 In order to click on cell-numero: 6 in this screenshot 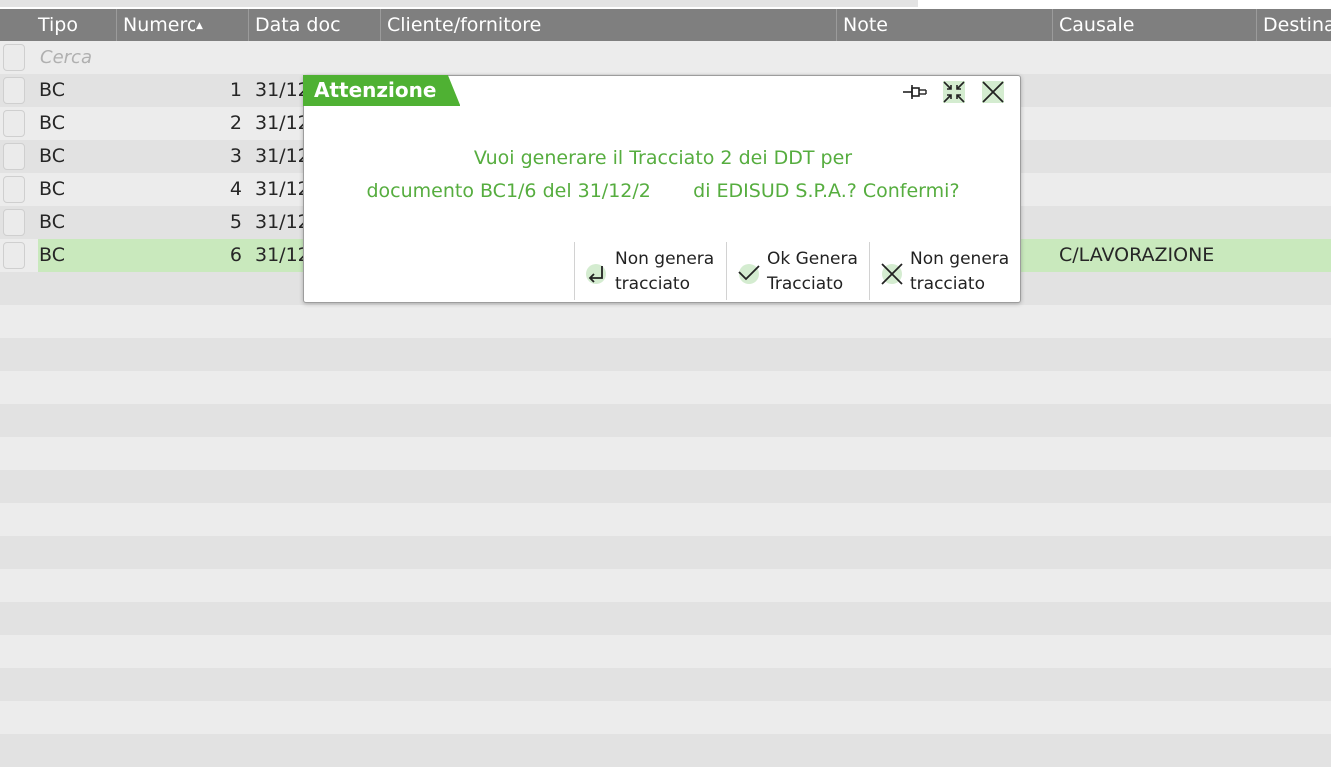, I will do `click(235, 255)`.